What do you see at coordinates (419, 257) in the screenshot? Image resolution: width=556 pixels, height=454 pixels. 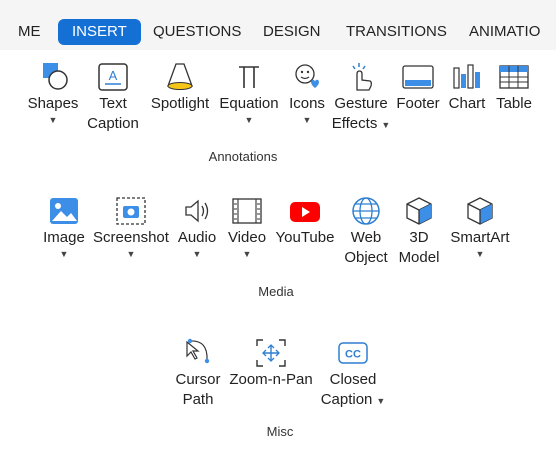 I see `3d-model-label-2: Model` at bounding box center [419, 257].